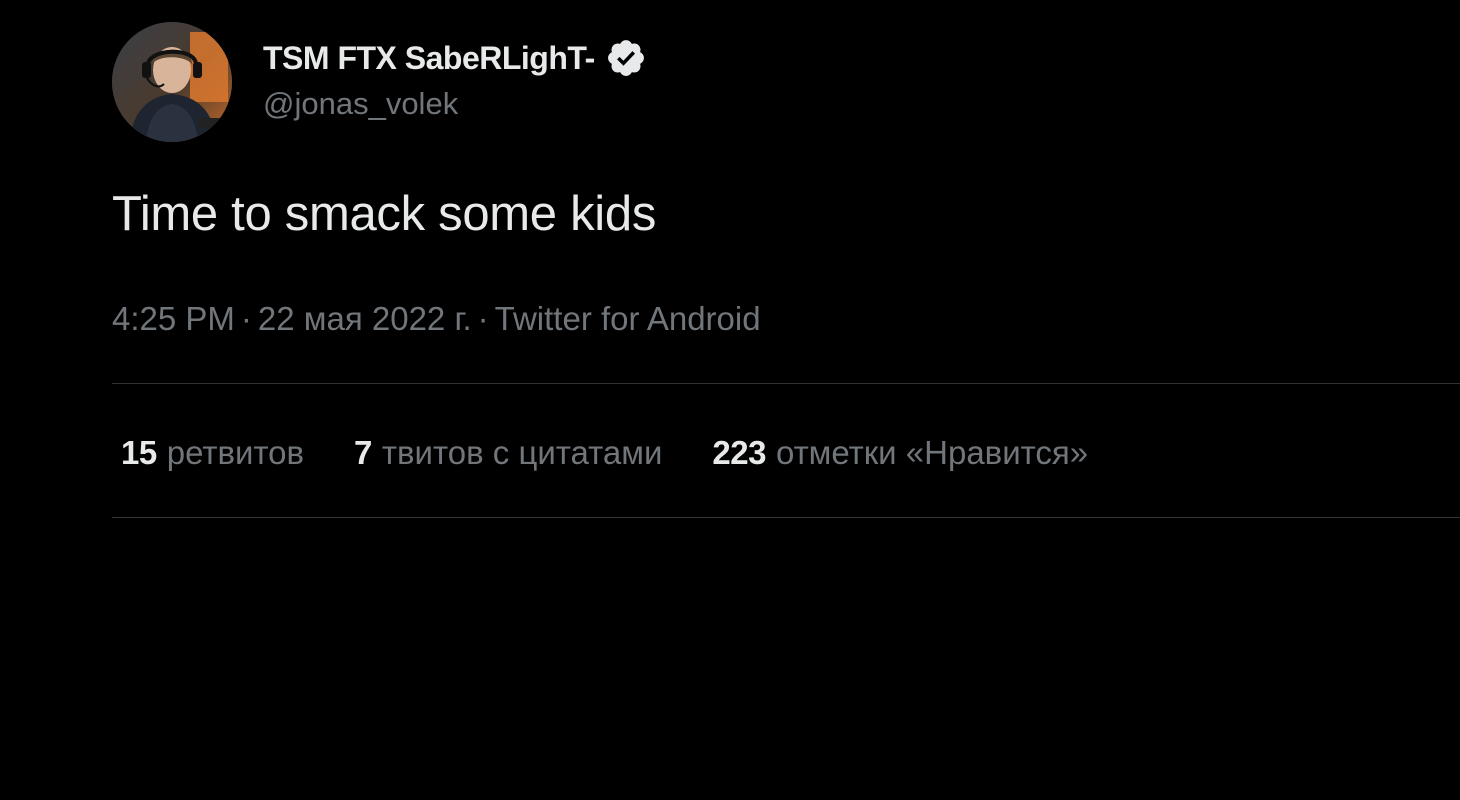 The width and height of the screenshot is (1460, 800). I want to click on avatar, so click(172, 82).